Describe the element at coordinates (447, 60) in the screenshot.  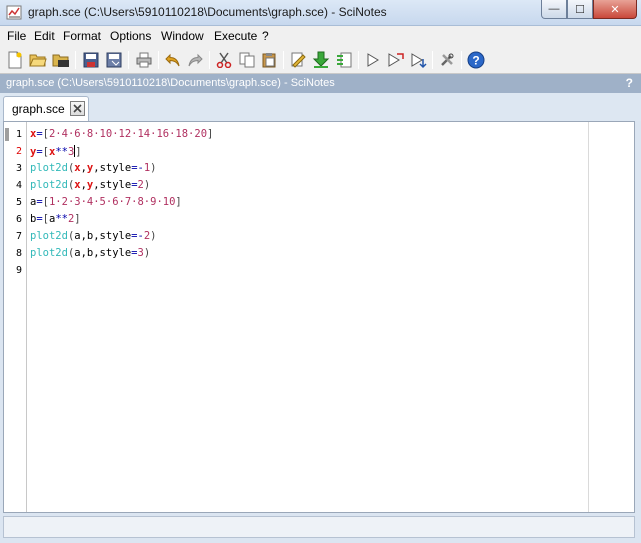
I see `preferences-icon` at that location.